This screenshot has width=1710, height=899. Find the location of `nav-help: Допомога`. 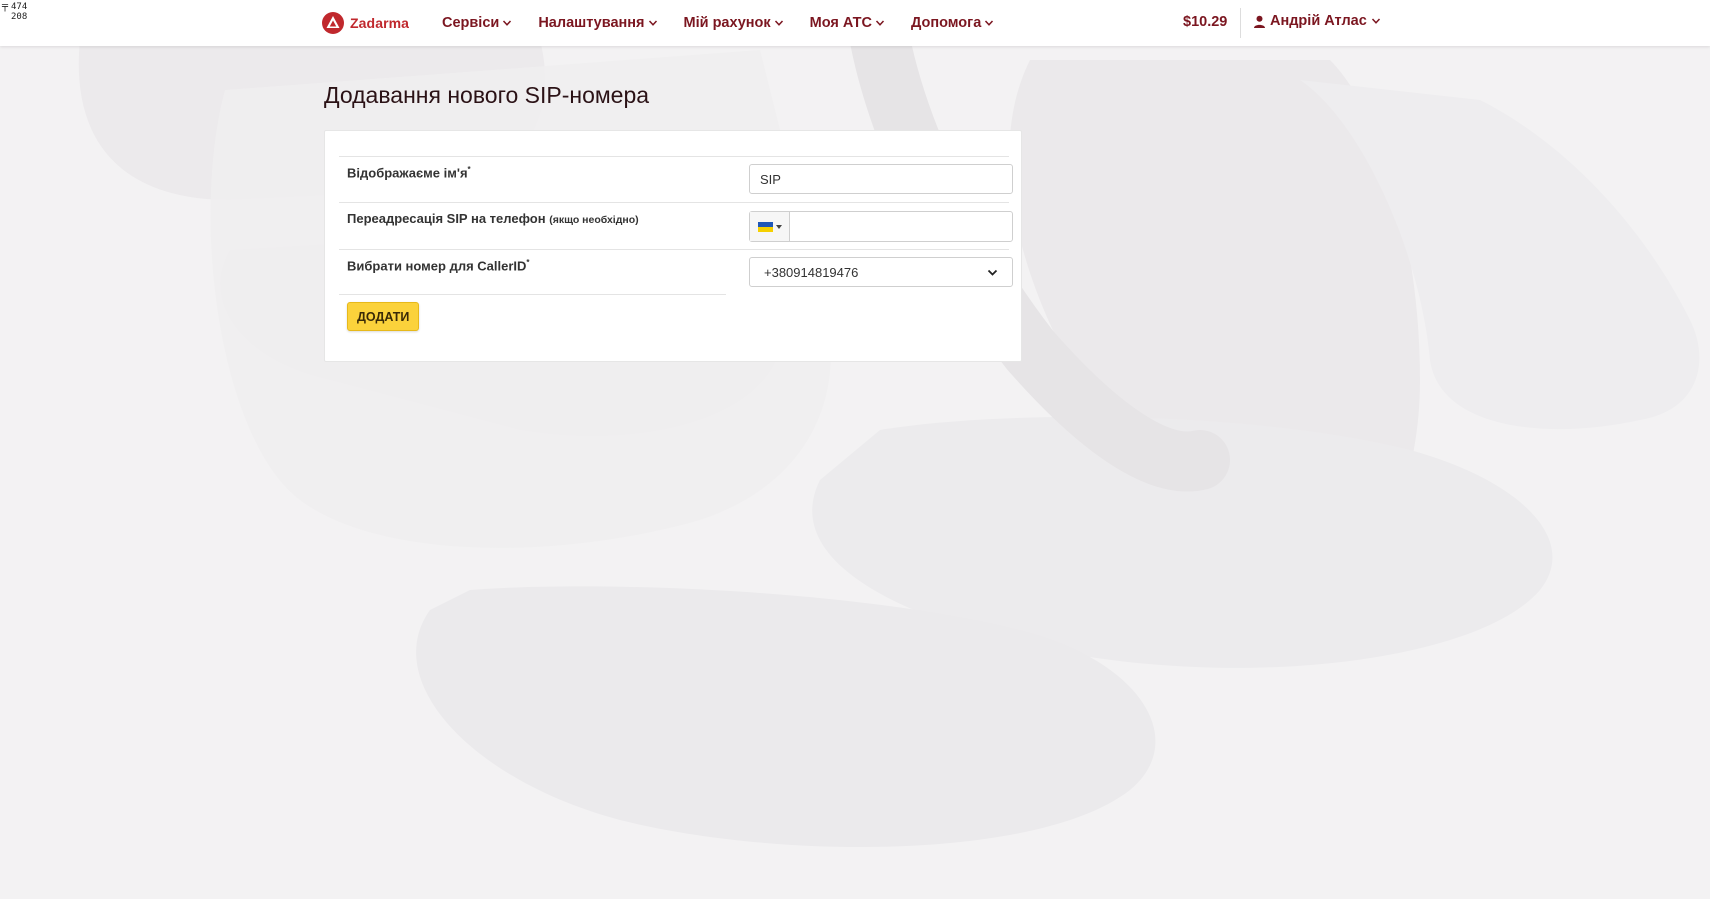

nav-help: Допомога is located at coordinates (952, 23).